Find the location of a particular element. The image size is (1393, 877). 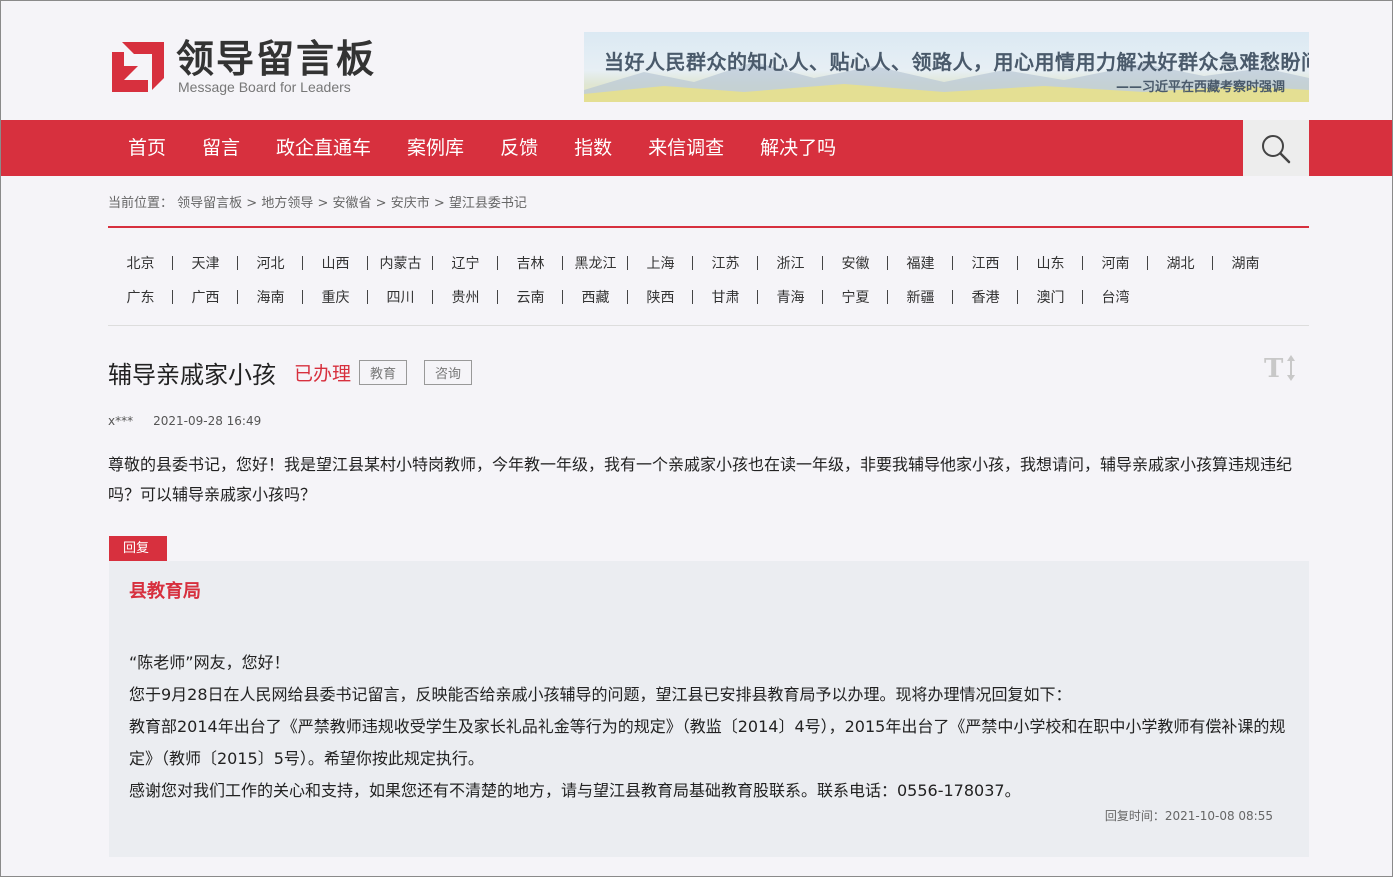

province-link: 河北 is located at coordinates (270, 263).